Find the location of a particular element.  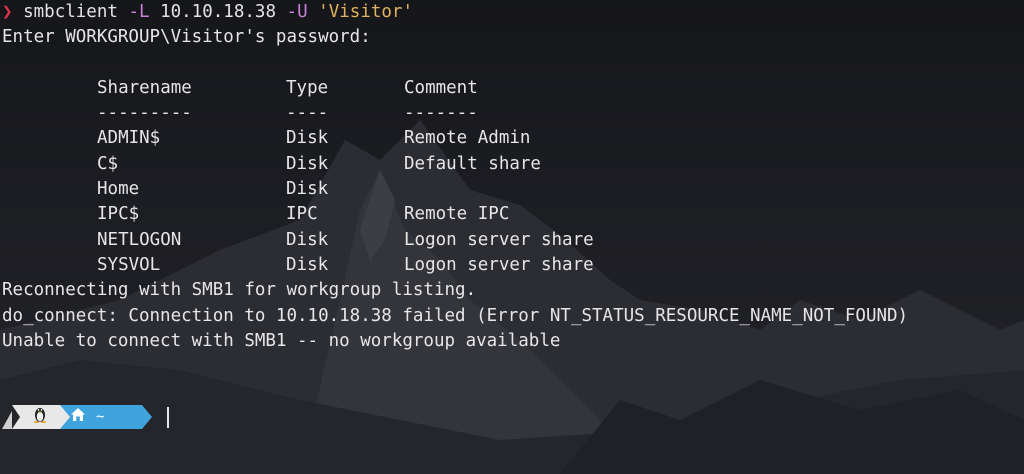

share-row: Home Disk is located at coordinates (512, 189).